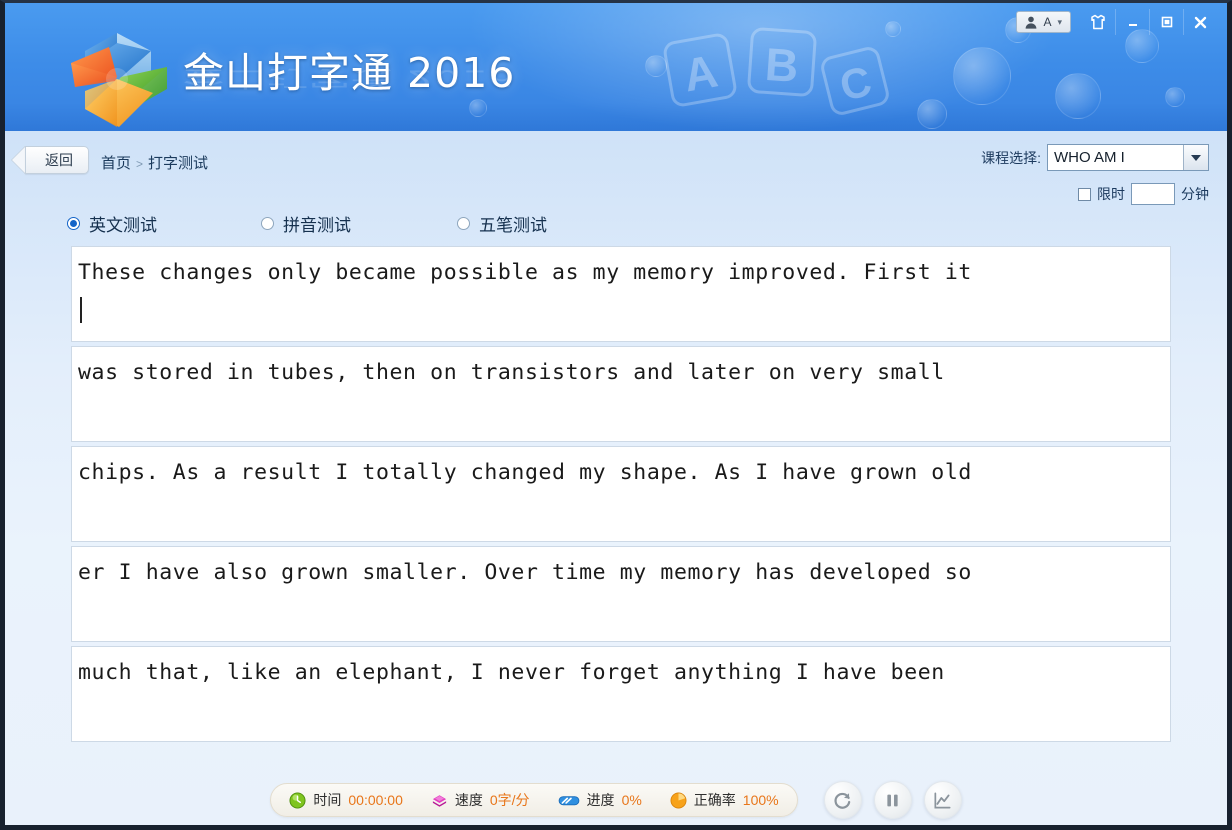 The width and height of the screenshot is (1232, 830). I want to click on restart-button, so click(842, 800).